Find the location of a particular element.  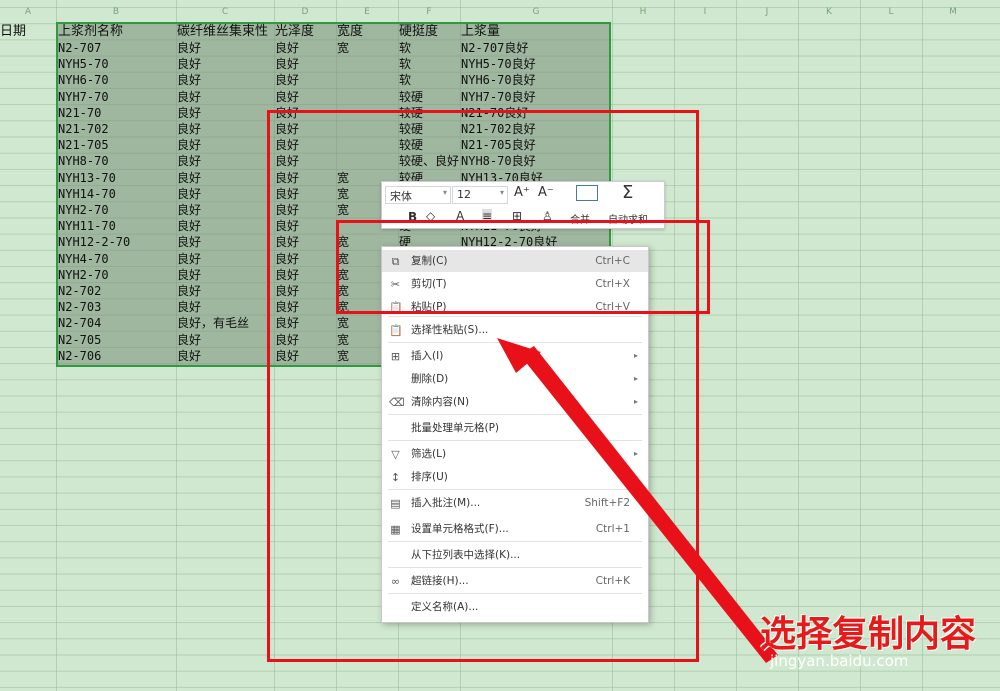

watermark: jingyan.baidu.com is located at coordinates (839, 661).